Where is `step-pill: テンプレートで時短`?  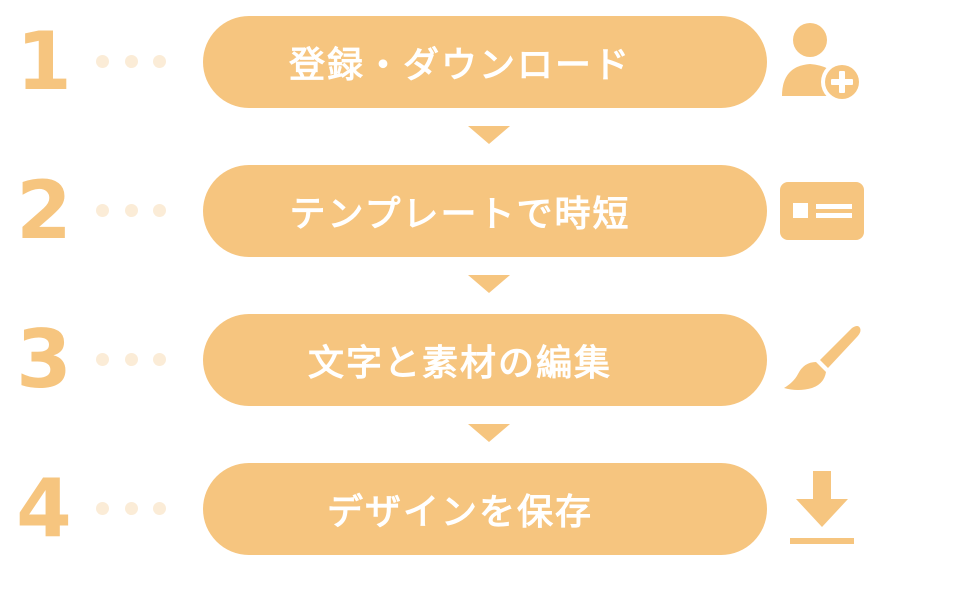 step-pill: テンプレートで時短 is located at coordinates (485, 211).